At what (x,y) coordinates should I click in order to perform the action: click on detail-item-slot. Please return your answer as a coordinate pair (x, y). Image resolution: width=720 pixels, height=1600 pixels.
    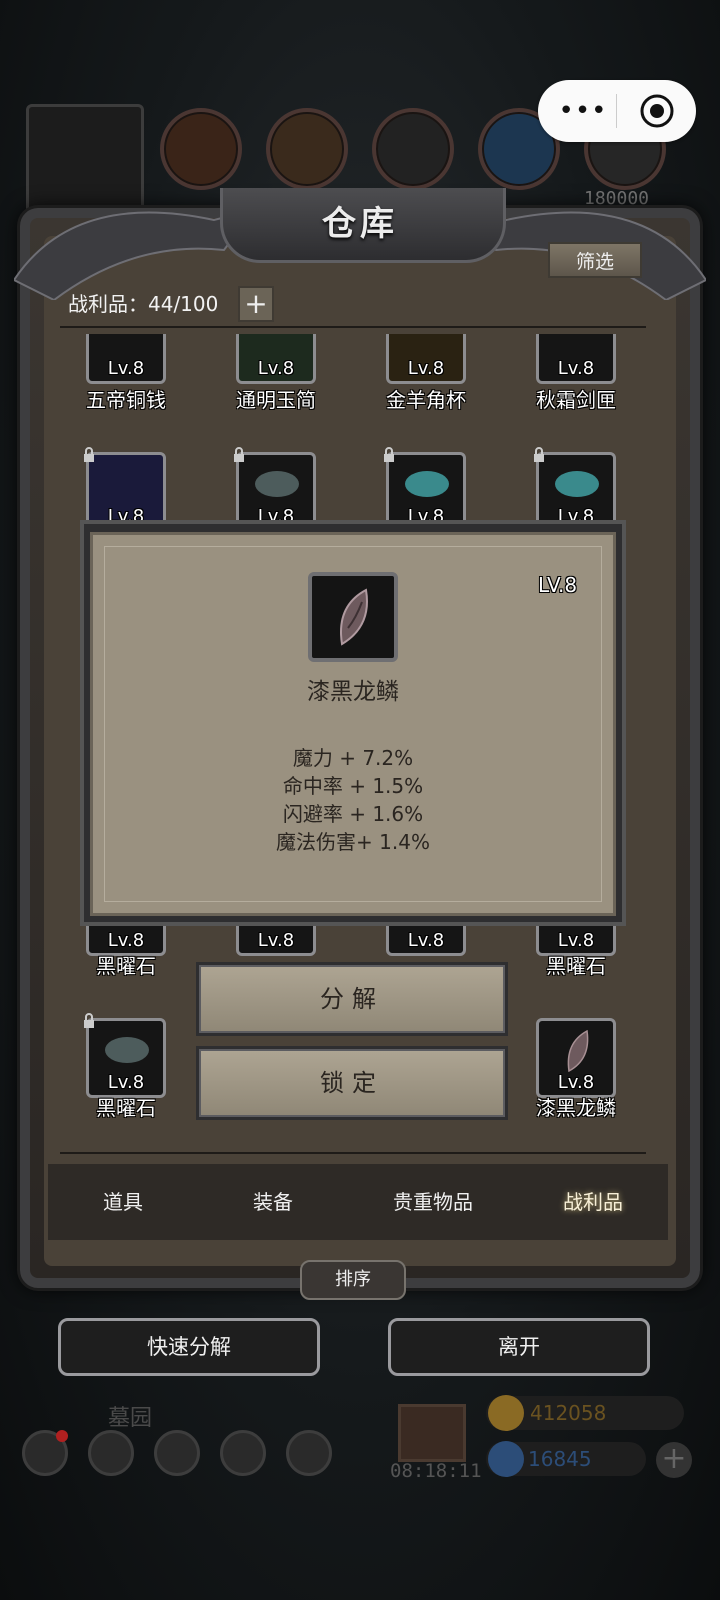
    Looking at the image, I should click on (353, 617).